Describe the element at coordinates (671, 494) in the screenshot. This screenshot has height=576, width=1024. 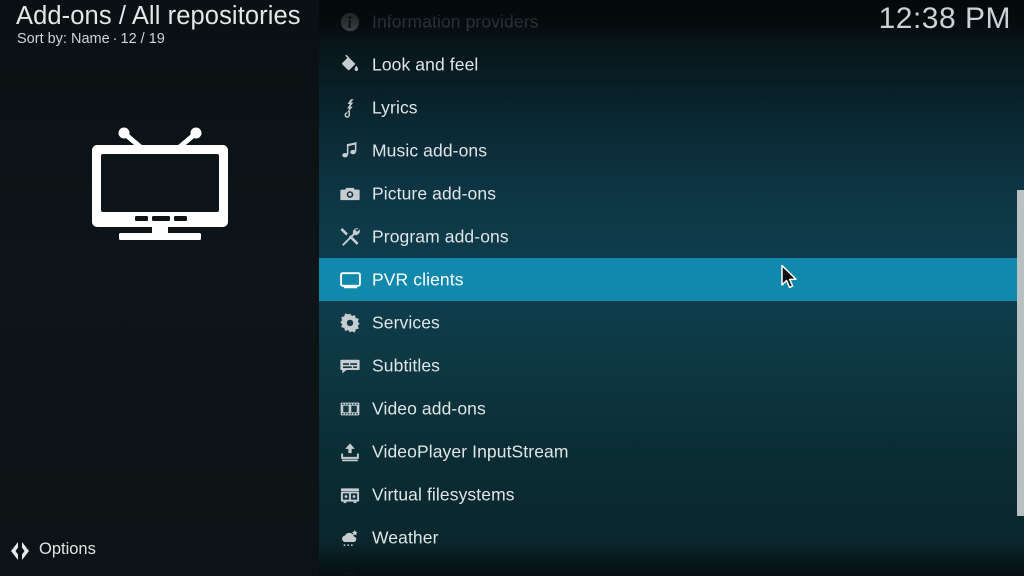
I see `list-item-virtual-filesystems: Virtual filesystems` at that location.